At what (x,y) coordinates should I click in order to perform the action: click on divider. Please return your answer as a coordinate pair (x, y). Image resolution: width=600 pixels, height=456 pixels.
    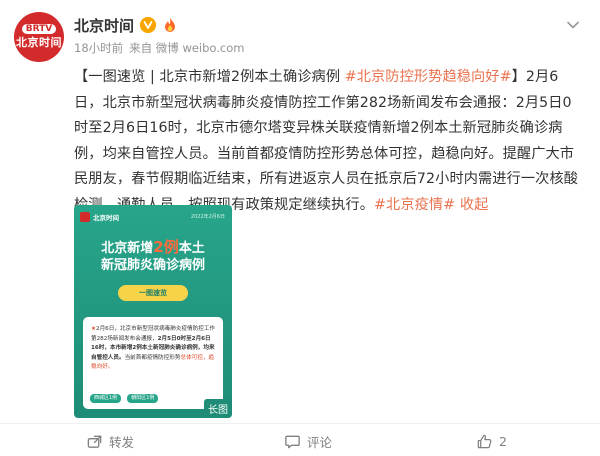
    Looking at the image, I should click on (300, 423).